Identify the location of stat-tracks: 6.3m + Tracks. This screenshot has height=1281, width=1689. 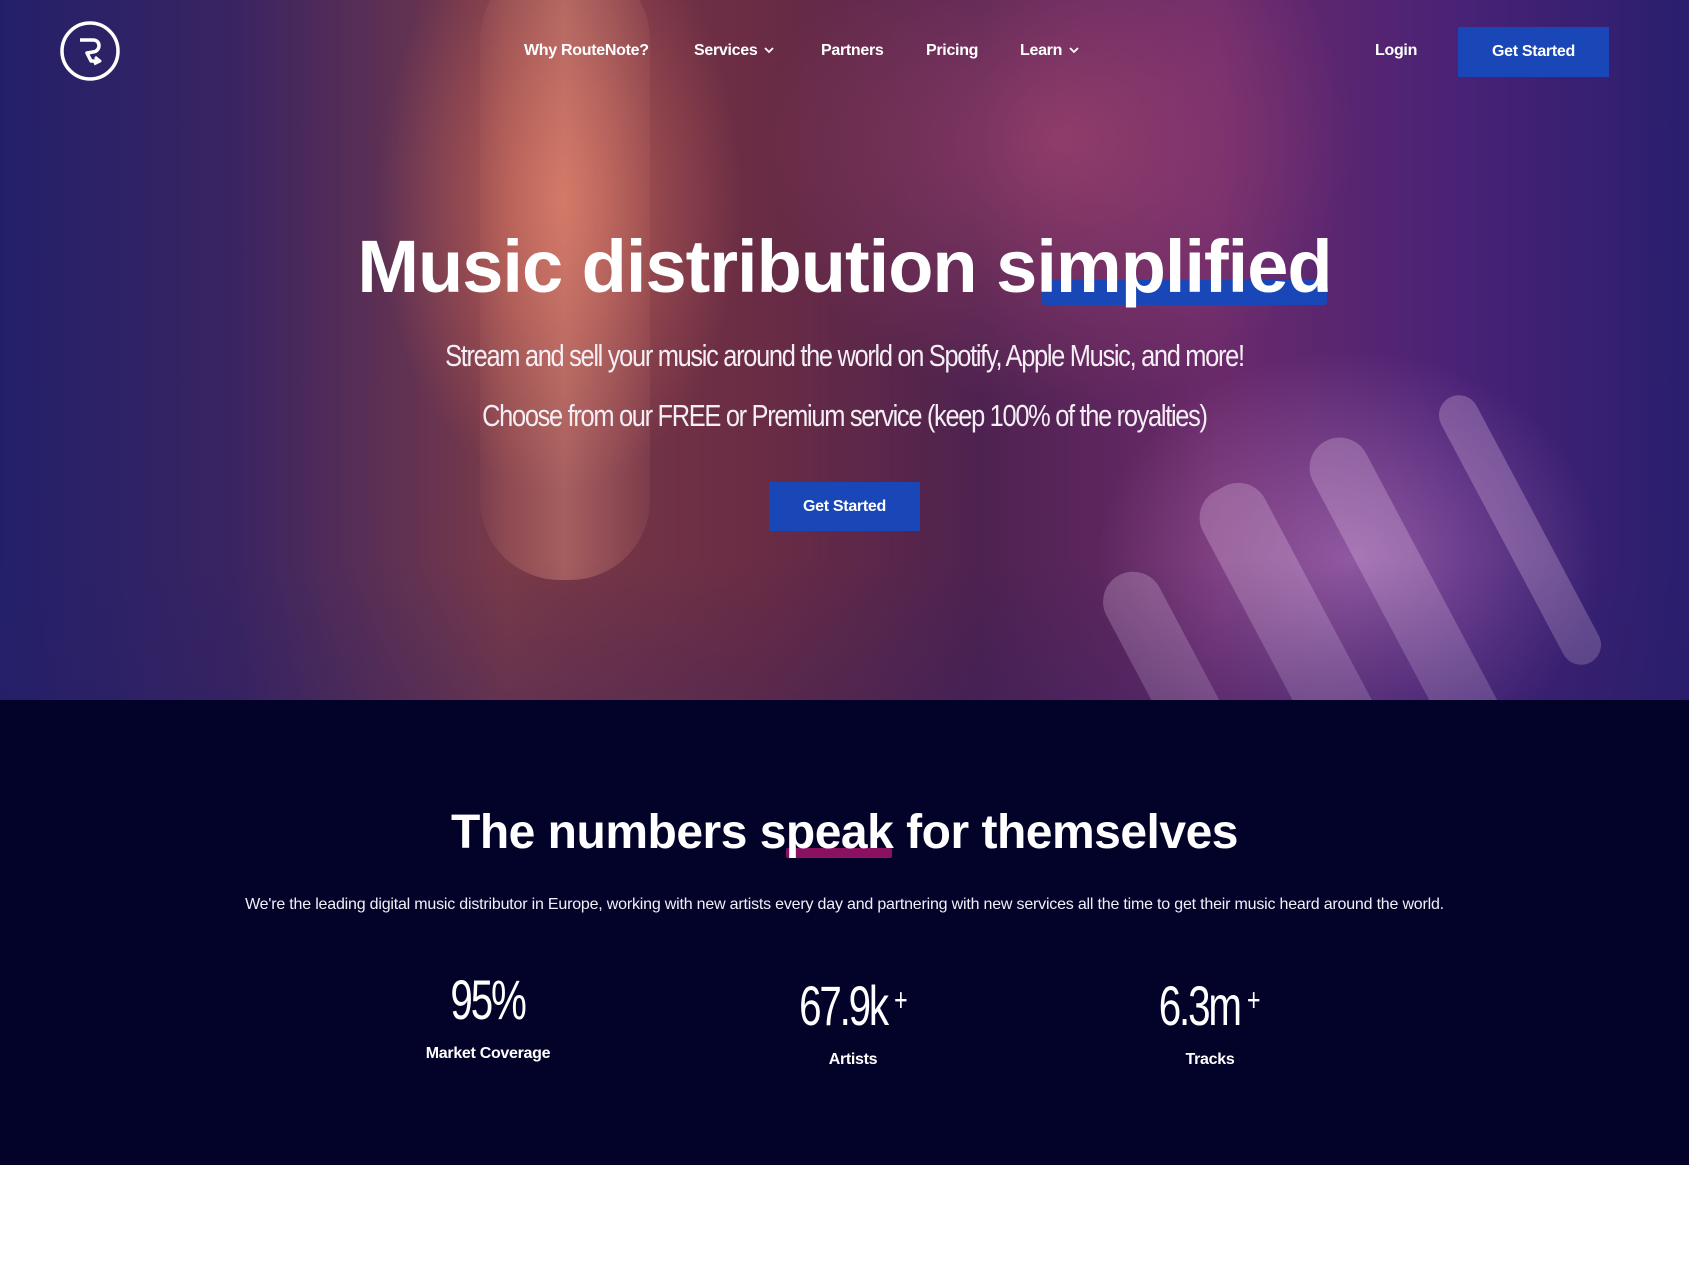
(1210, 1018).